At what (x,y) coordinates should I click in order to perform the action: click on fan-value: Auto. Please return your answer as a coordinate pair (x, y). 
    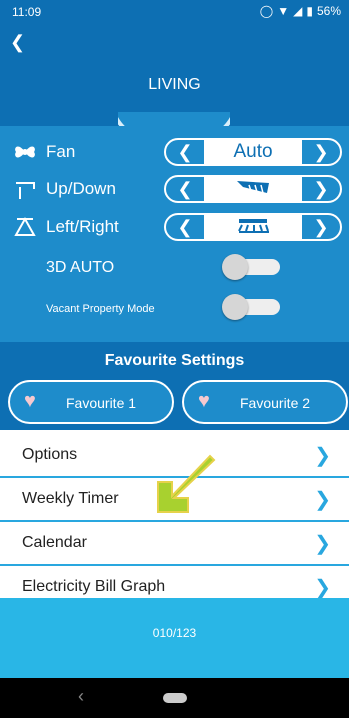
    Looking at the image, I should click on (253, 152).